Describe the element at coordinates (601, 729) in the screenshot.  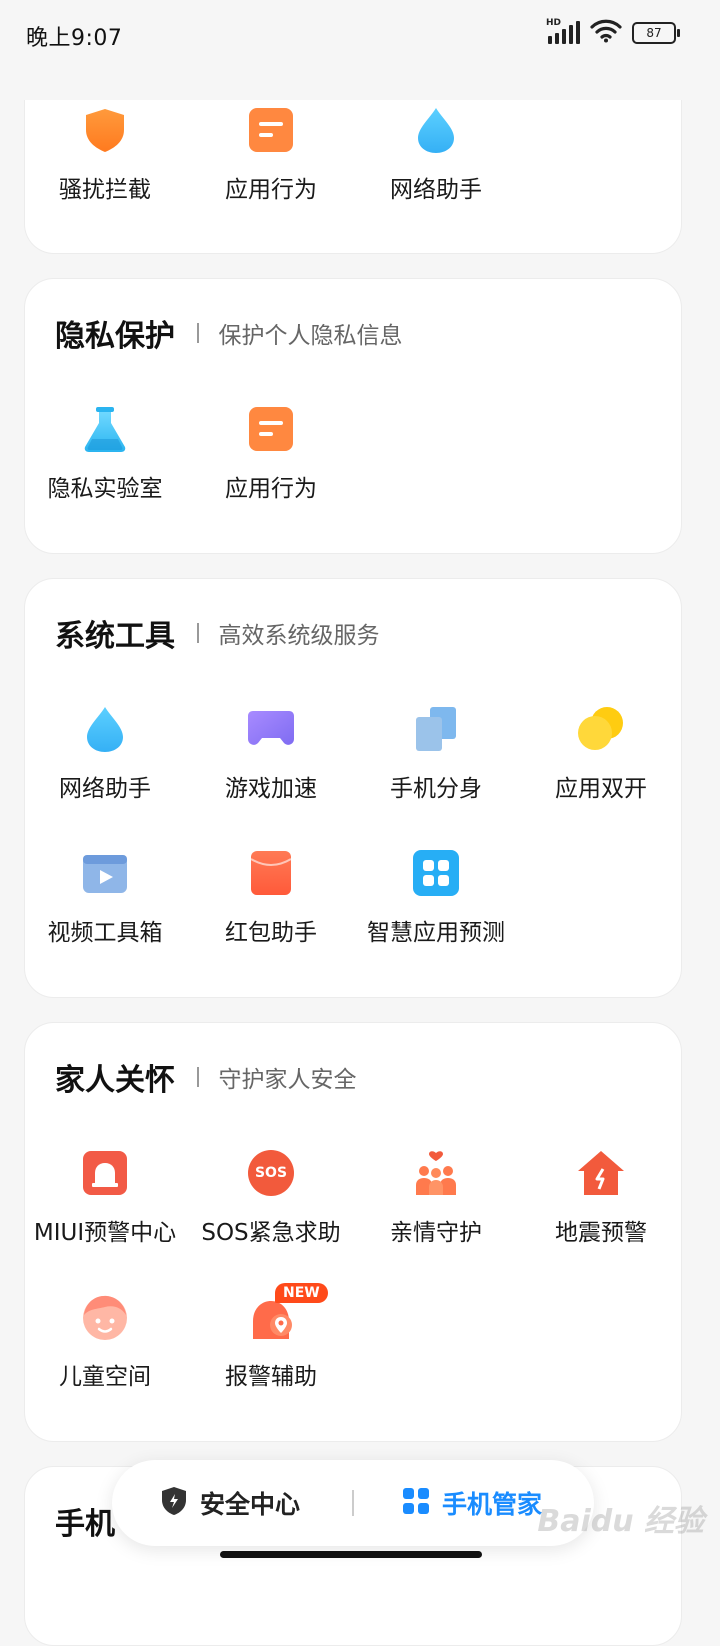
I see `dual-app-icon` at that location.